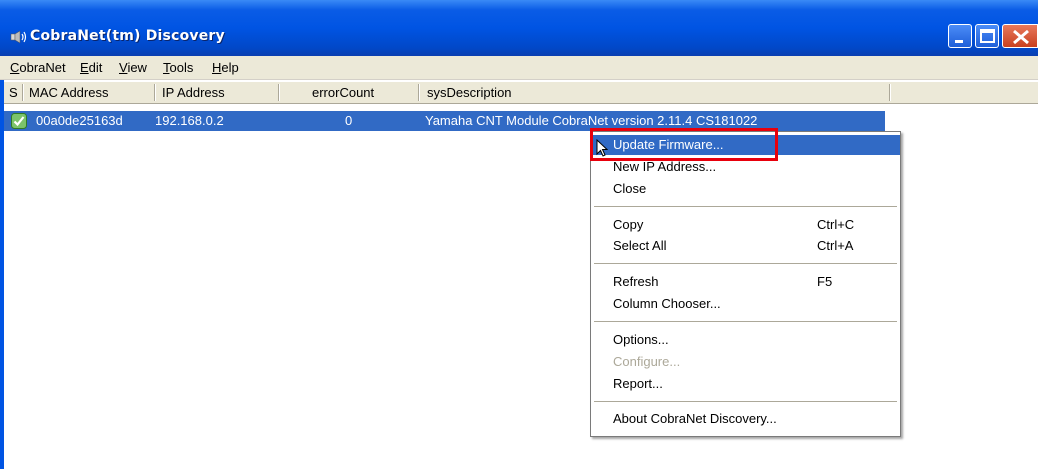  I want to click on menu-item-select-all: Select All Ctrl+A, so click(745, 246).